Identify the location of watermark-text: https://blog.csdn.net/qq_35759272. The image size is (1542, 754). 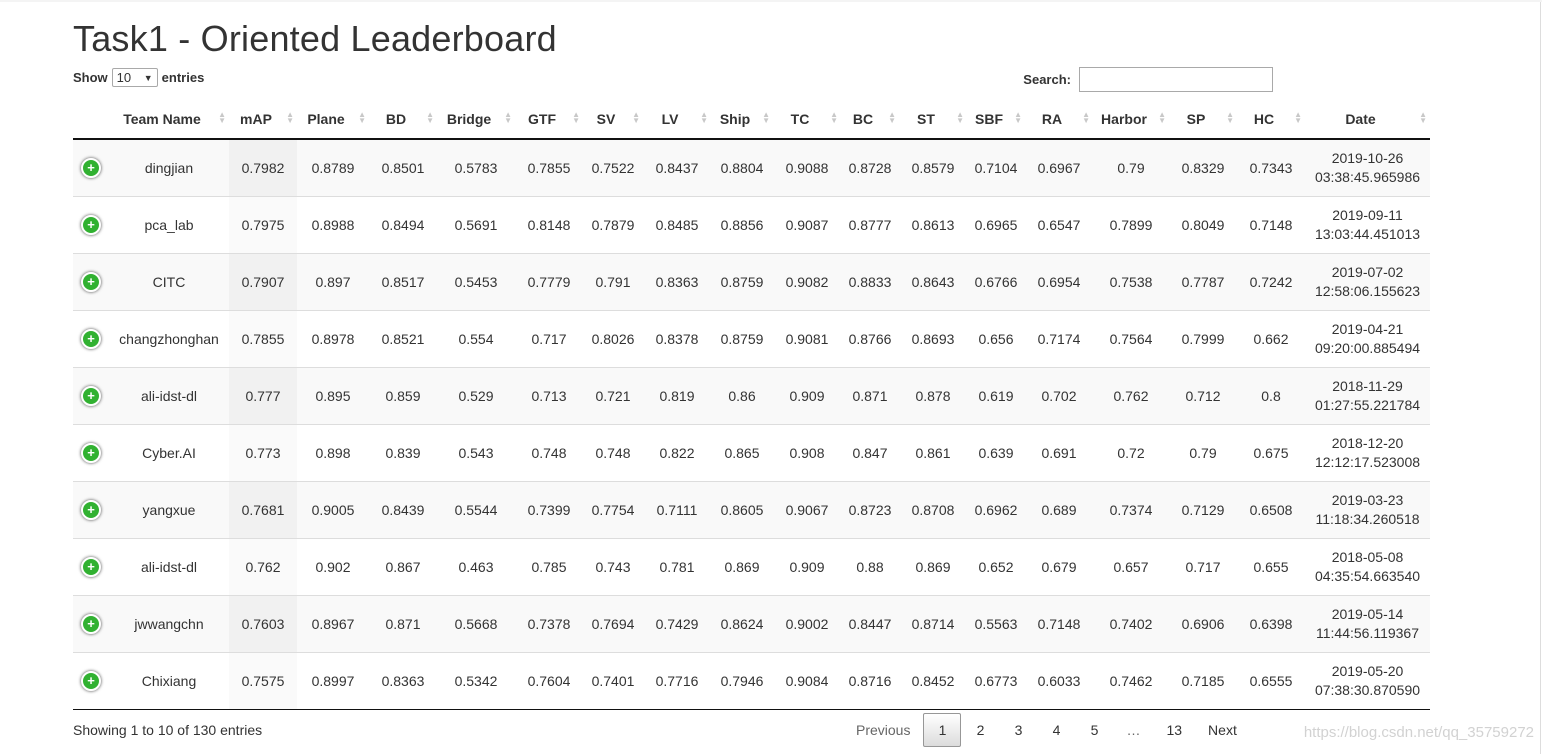
(1418, 732).